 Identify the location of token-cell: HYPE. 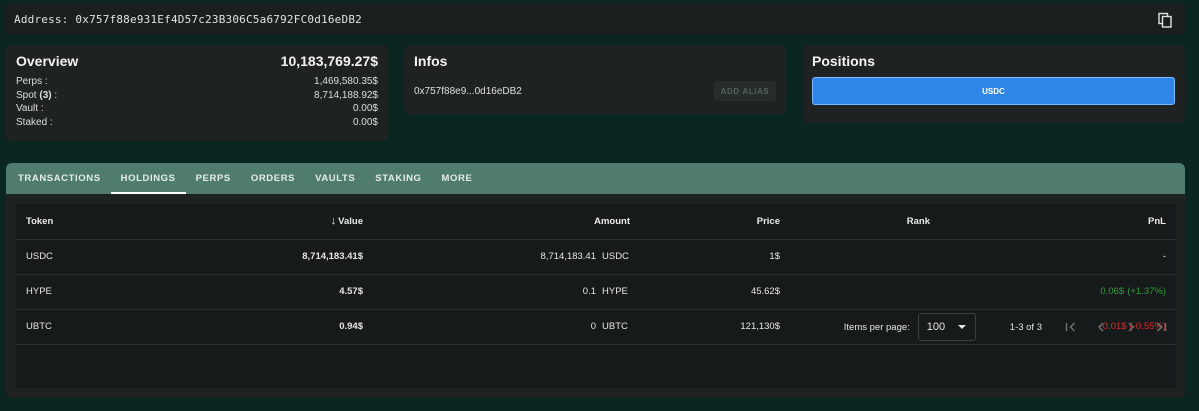
(101, 292).